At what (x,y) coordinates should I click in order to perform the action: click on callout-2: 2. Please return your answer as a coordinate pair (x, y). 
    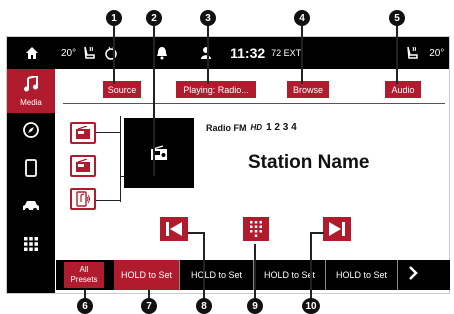
    Looking at the image, I should click on (154, 18).